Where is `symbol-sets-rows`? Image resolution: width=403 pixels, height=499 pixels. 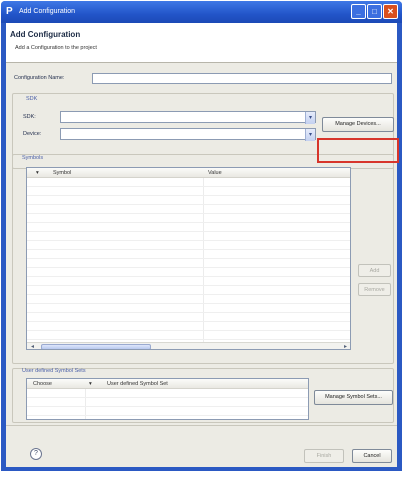 symbol-sets-rows is located at coordinates (167, 402).